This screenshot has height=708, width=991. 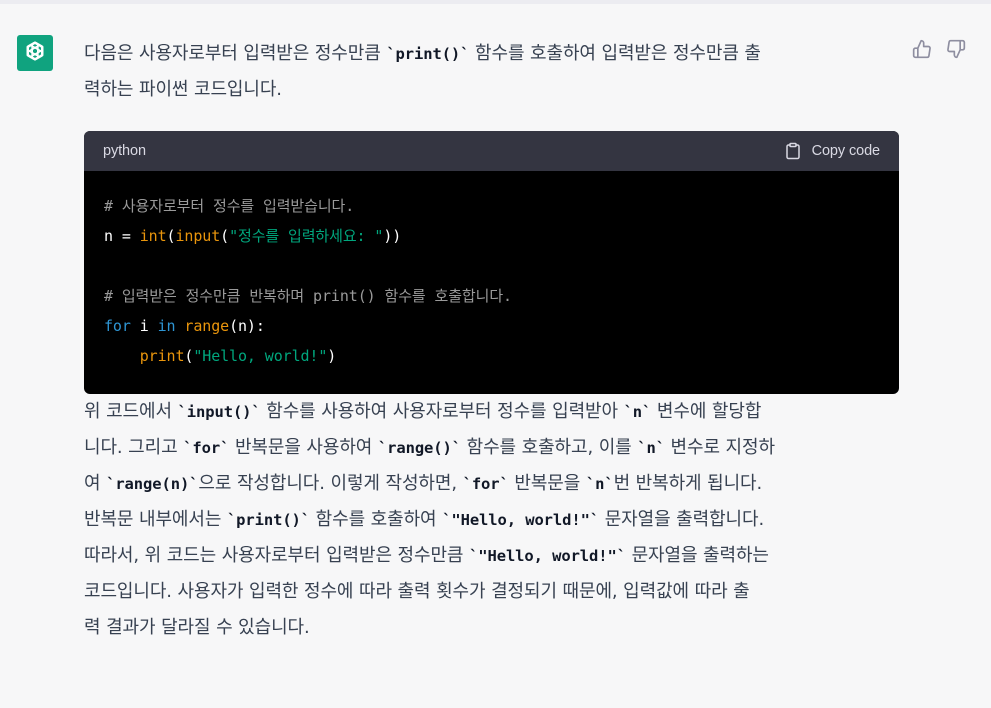 What do you see at coordinates (720, 447) in the screenshot?
I see `text-run: 변수로 지정하` at bounding box center [720, 447].